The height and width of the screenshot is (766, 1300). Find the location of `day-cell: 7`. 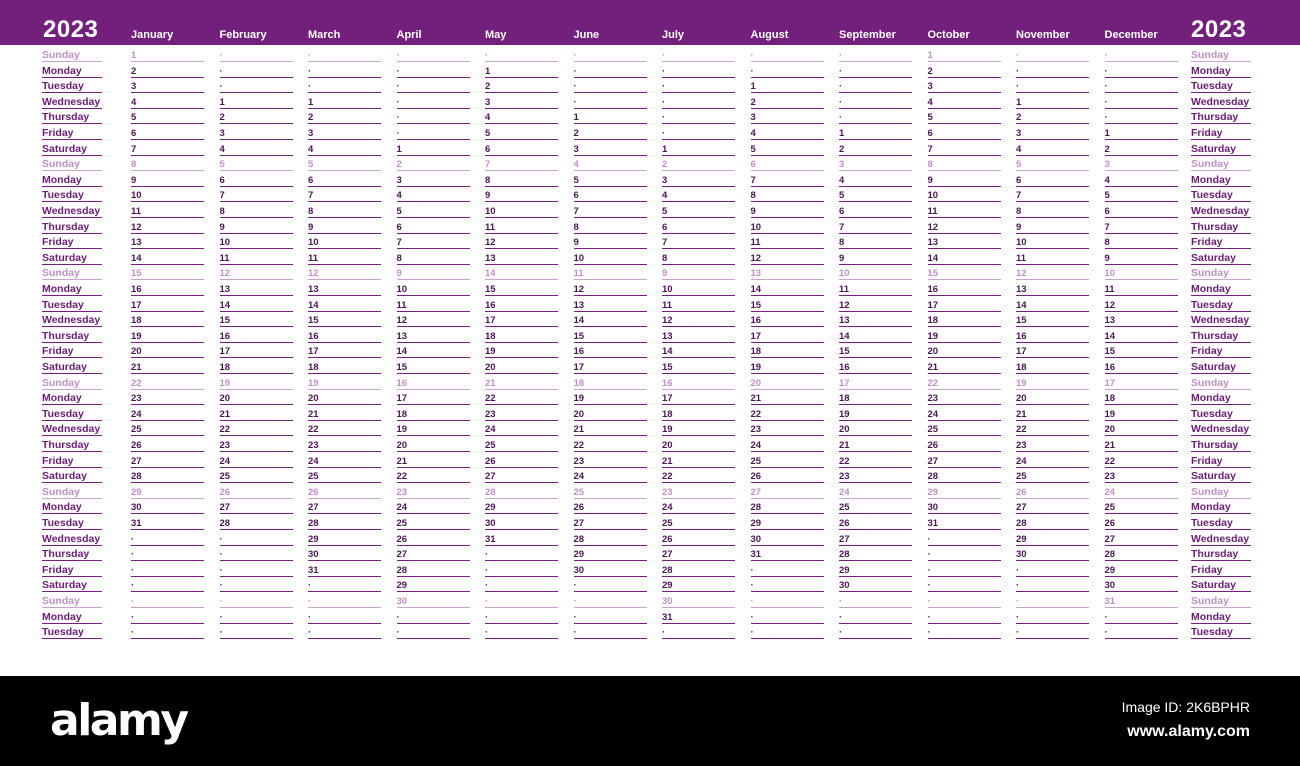

day-cell: 7 is located at coordinates (1141, 226).